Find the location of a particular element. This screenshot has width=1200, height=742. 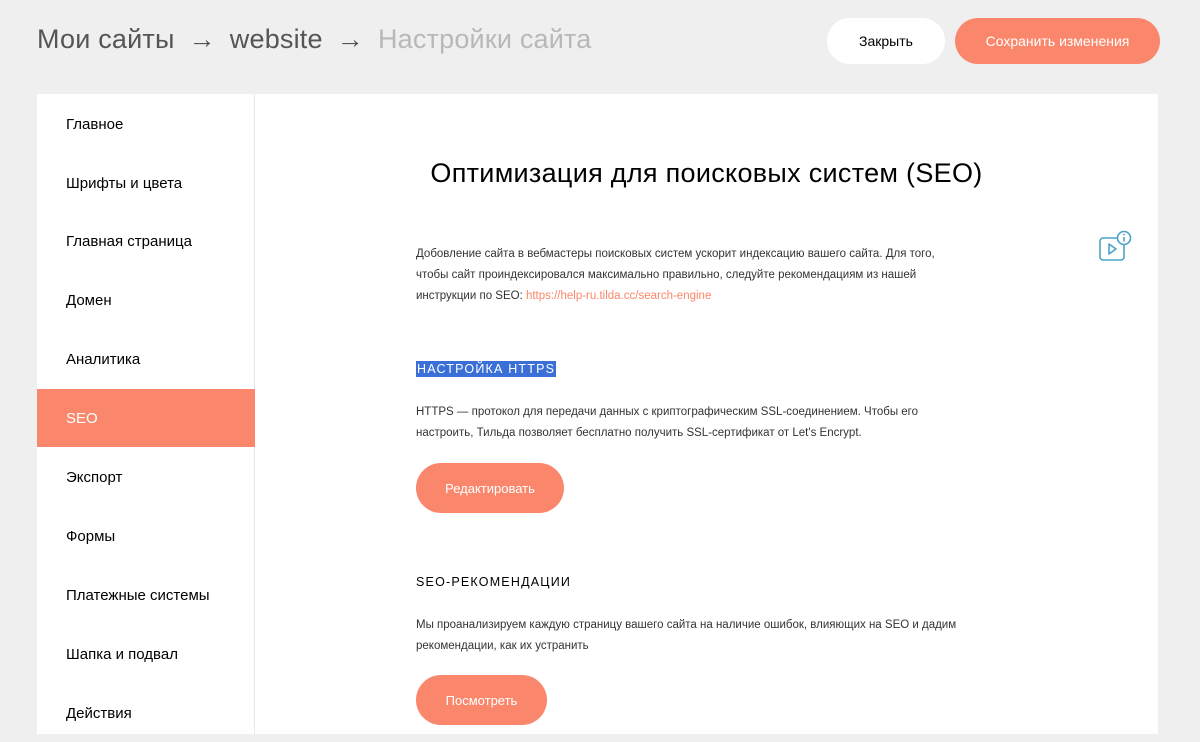

breadcrumb-site-settings: Настройки сайта is located at coordinates (484, 39).